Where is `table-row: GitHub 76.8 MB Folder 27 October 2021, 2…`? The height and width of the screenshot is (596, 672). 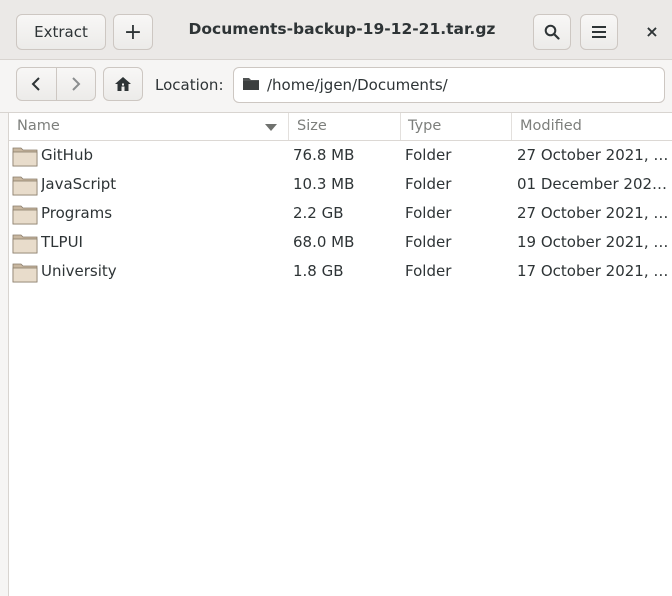
table-row: GitHub 76.8 MB Folder 27 October 2021, 2… is located at coordinates (340, 155).